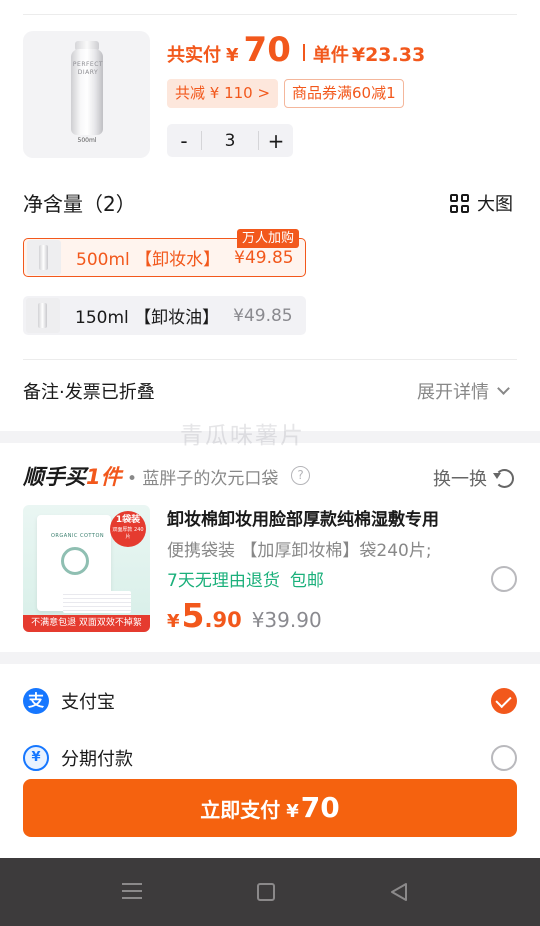 This screenshot has height=926, width=540. I want to click on menu-icon, so click(132, 891).